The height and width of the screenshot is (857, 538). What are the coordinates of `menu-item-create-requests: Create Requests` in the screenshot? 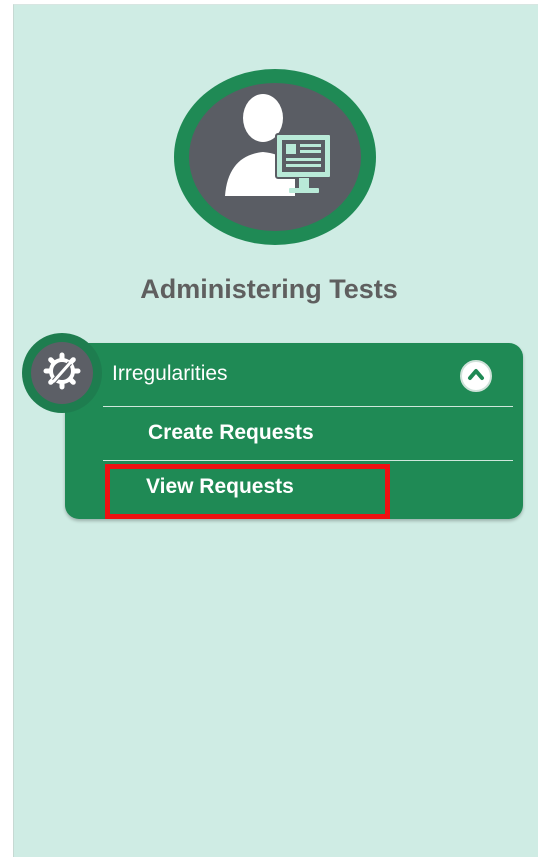 It's located at (231, 433).